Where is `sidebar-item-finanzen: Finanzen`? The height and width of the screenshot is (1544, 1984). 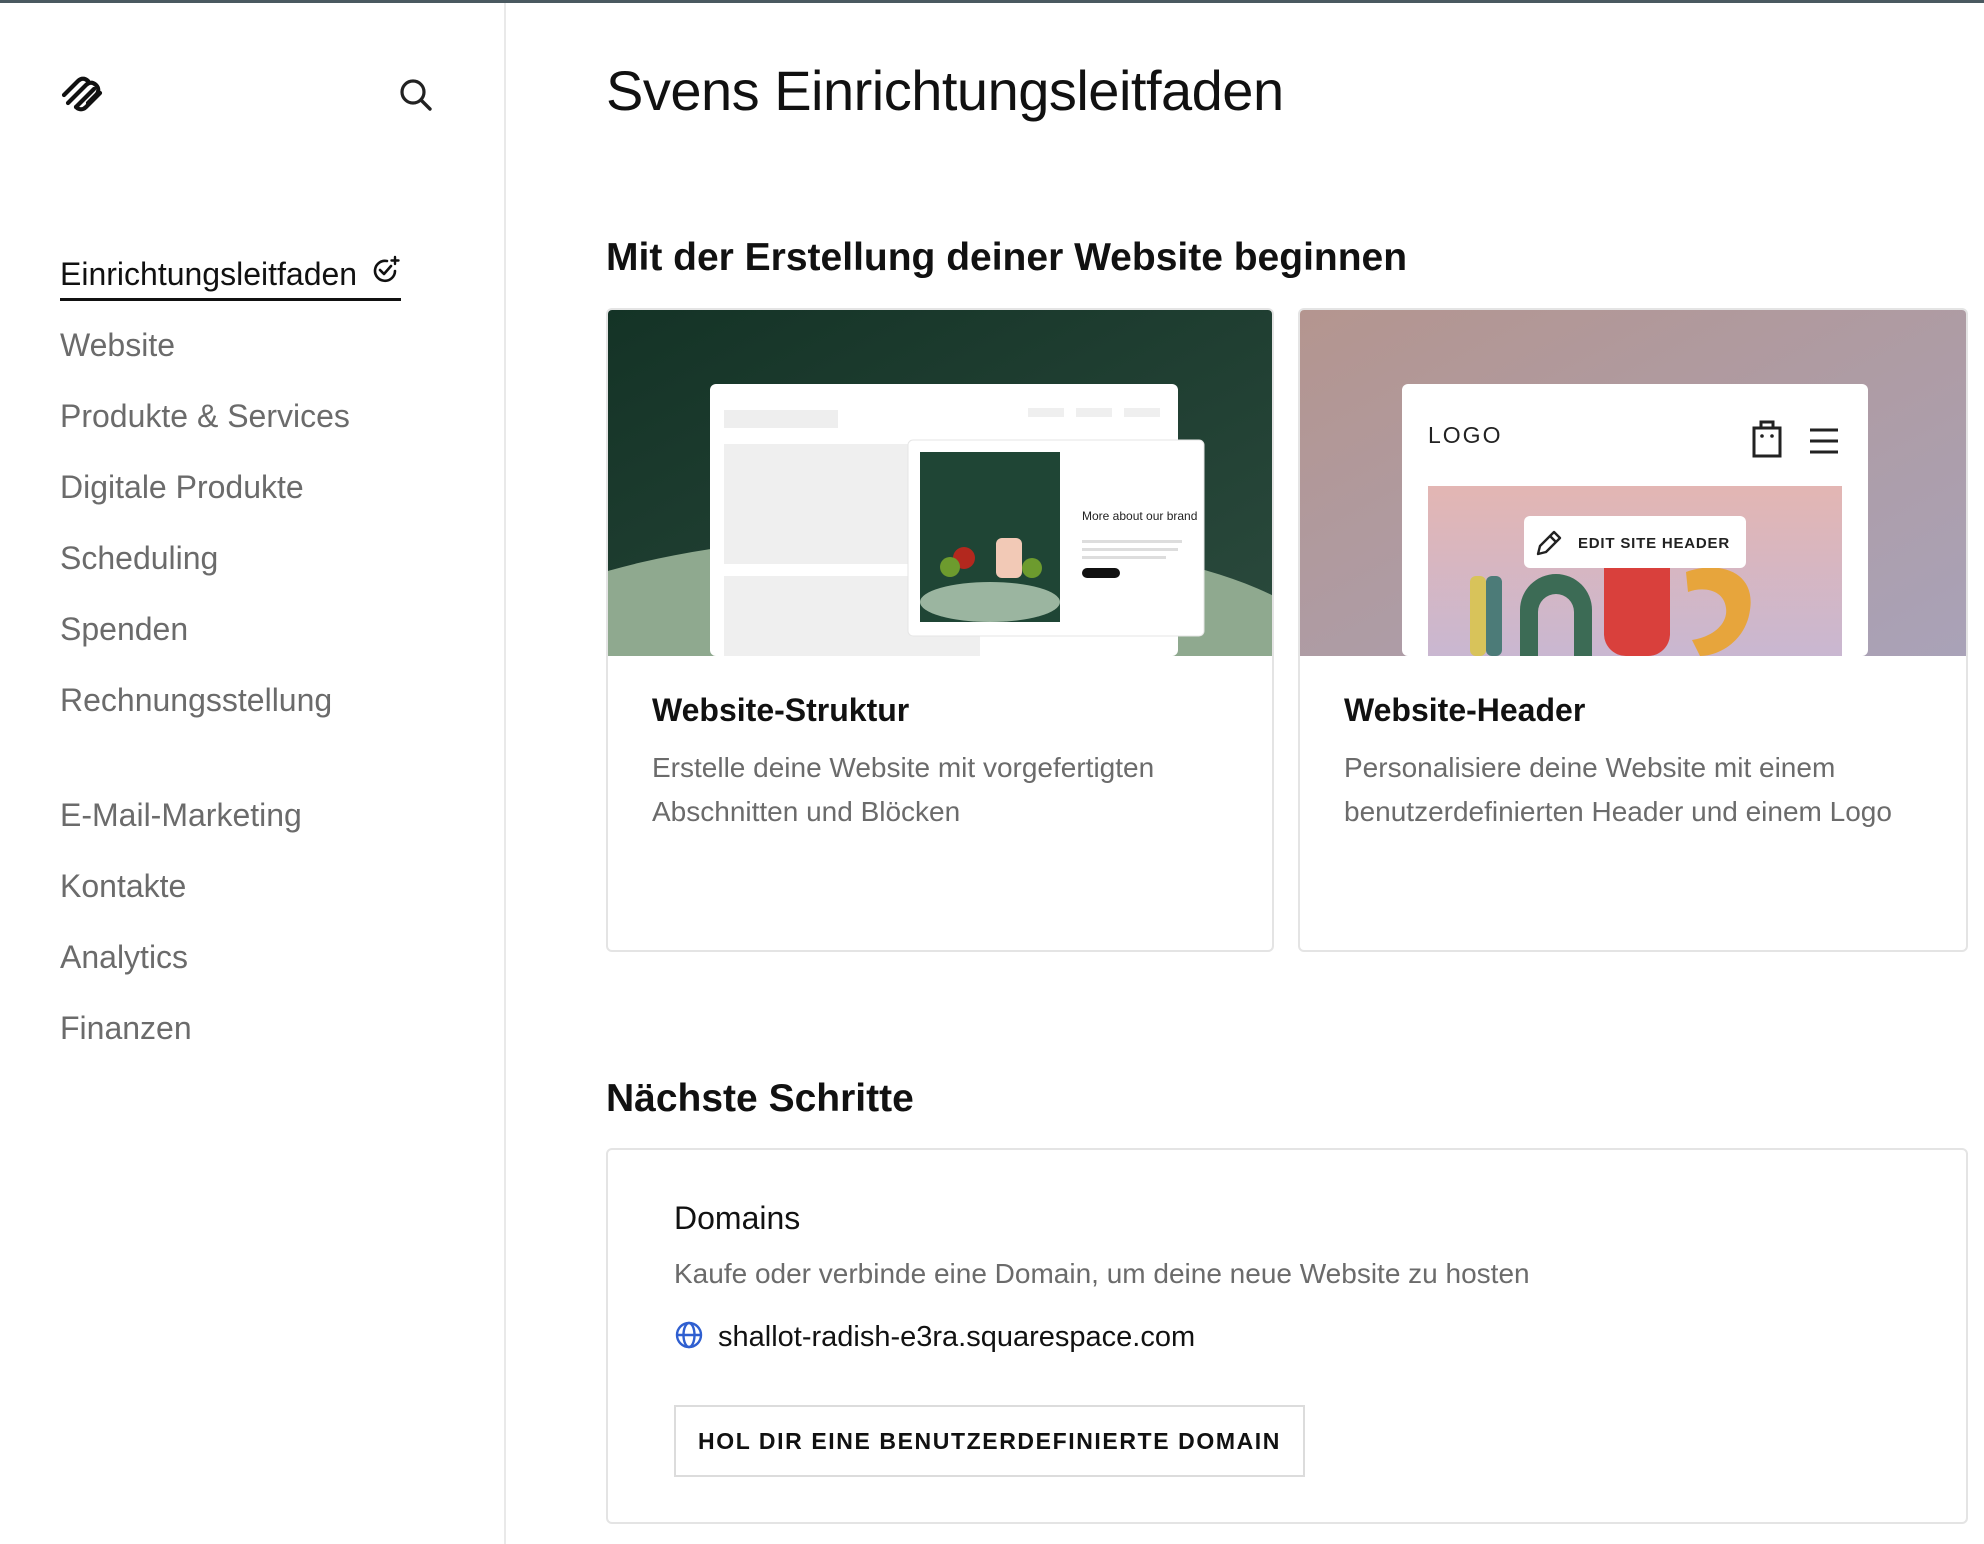
sidebar-item-finanzen: Finanzen is located at coordinates (270, 1037).